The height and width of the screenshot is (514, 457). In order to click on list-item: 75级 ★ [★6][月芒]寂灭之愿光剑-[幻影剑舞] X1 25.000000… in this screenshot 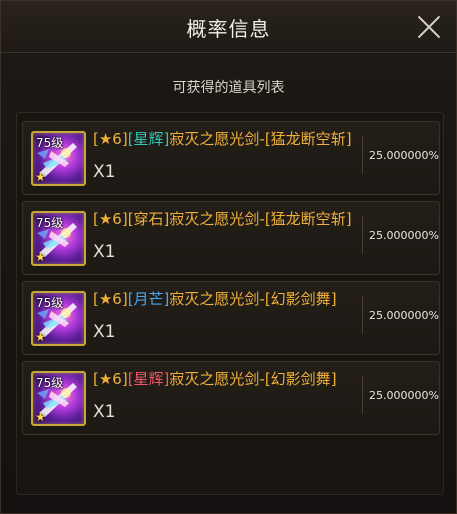, I will do `click(231, 318)`.